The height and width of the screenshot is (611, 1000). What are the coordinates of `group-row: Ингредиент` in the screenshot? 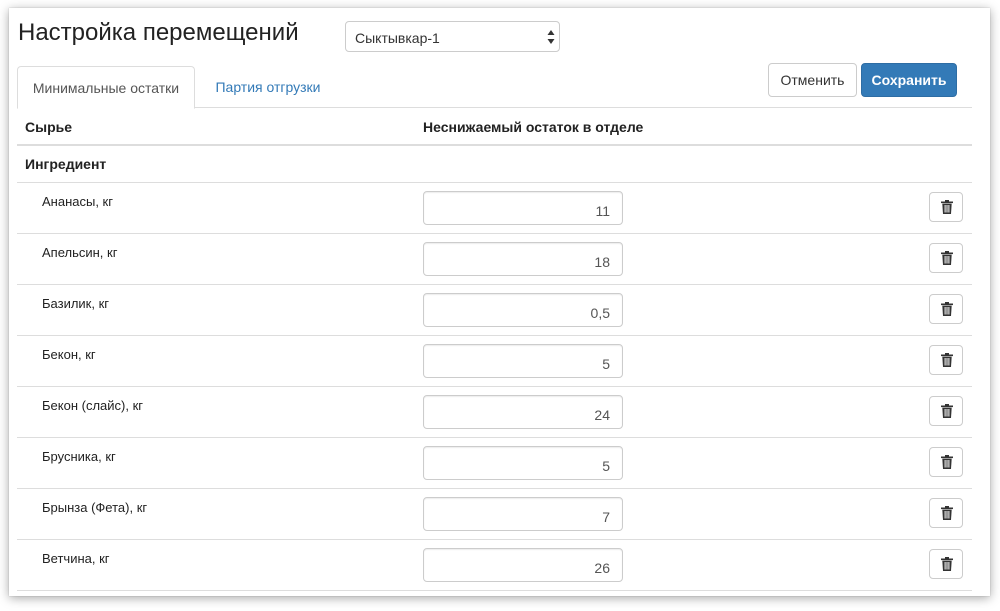 It's located at (494, 164).